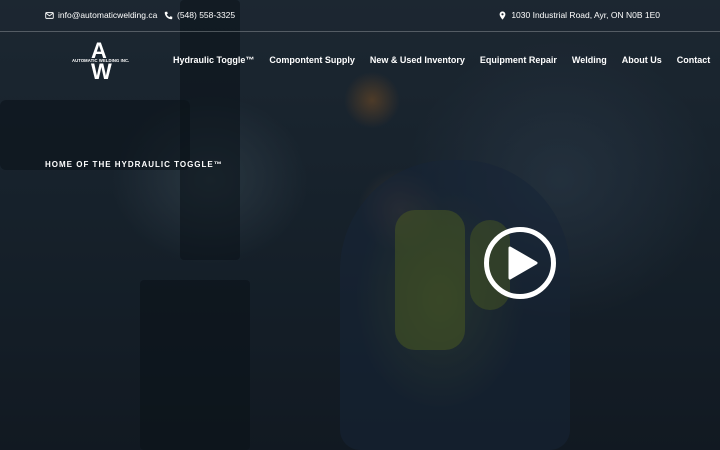  What do you see at coordinates (49, 15) in the screenshot?
I see `mail-icon` at bounding box center [49, 15].